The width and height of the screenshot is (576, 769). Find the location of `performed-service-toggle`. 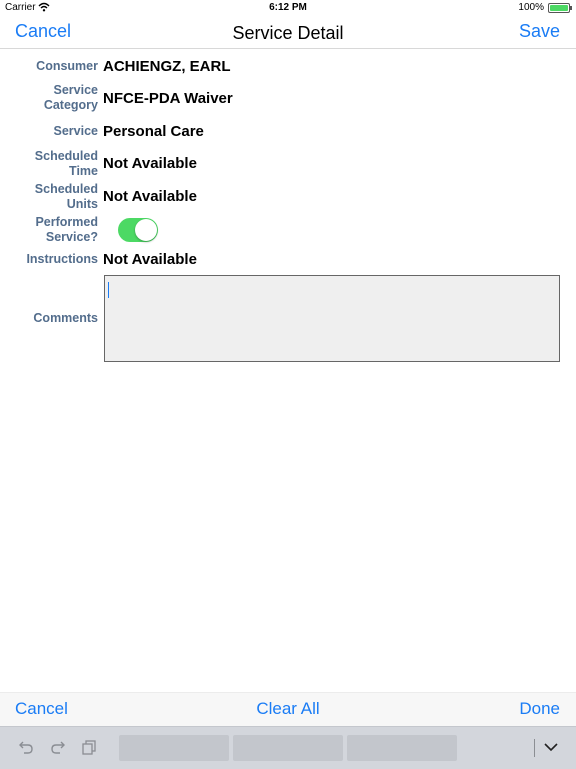

performed-service-toggle is located at coordinates (138, 230).